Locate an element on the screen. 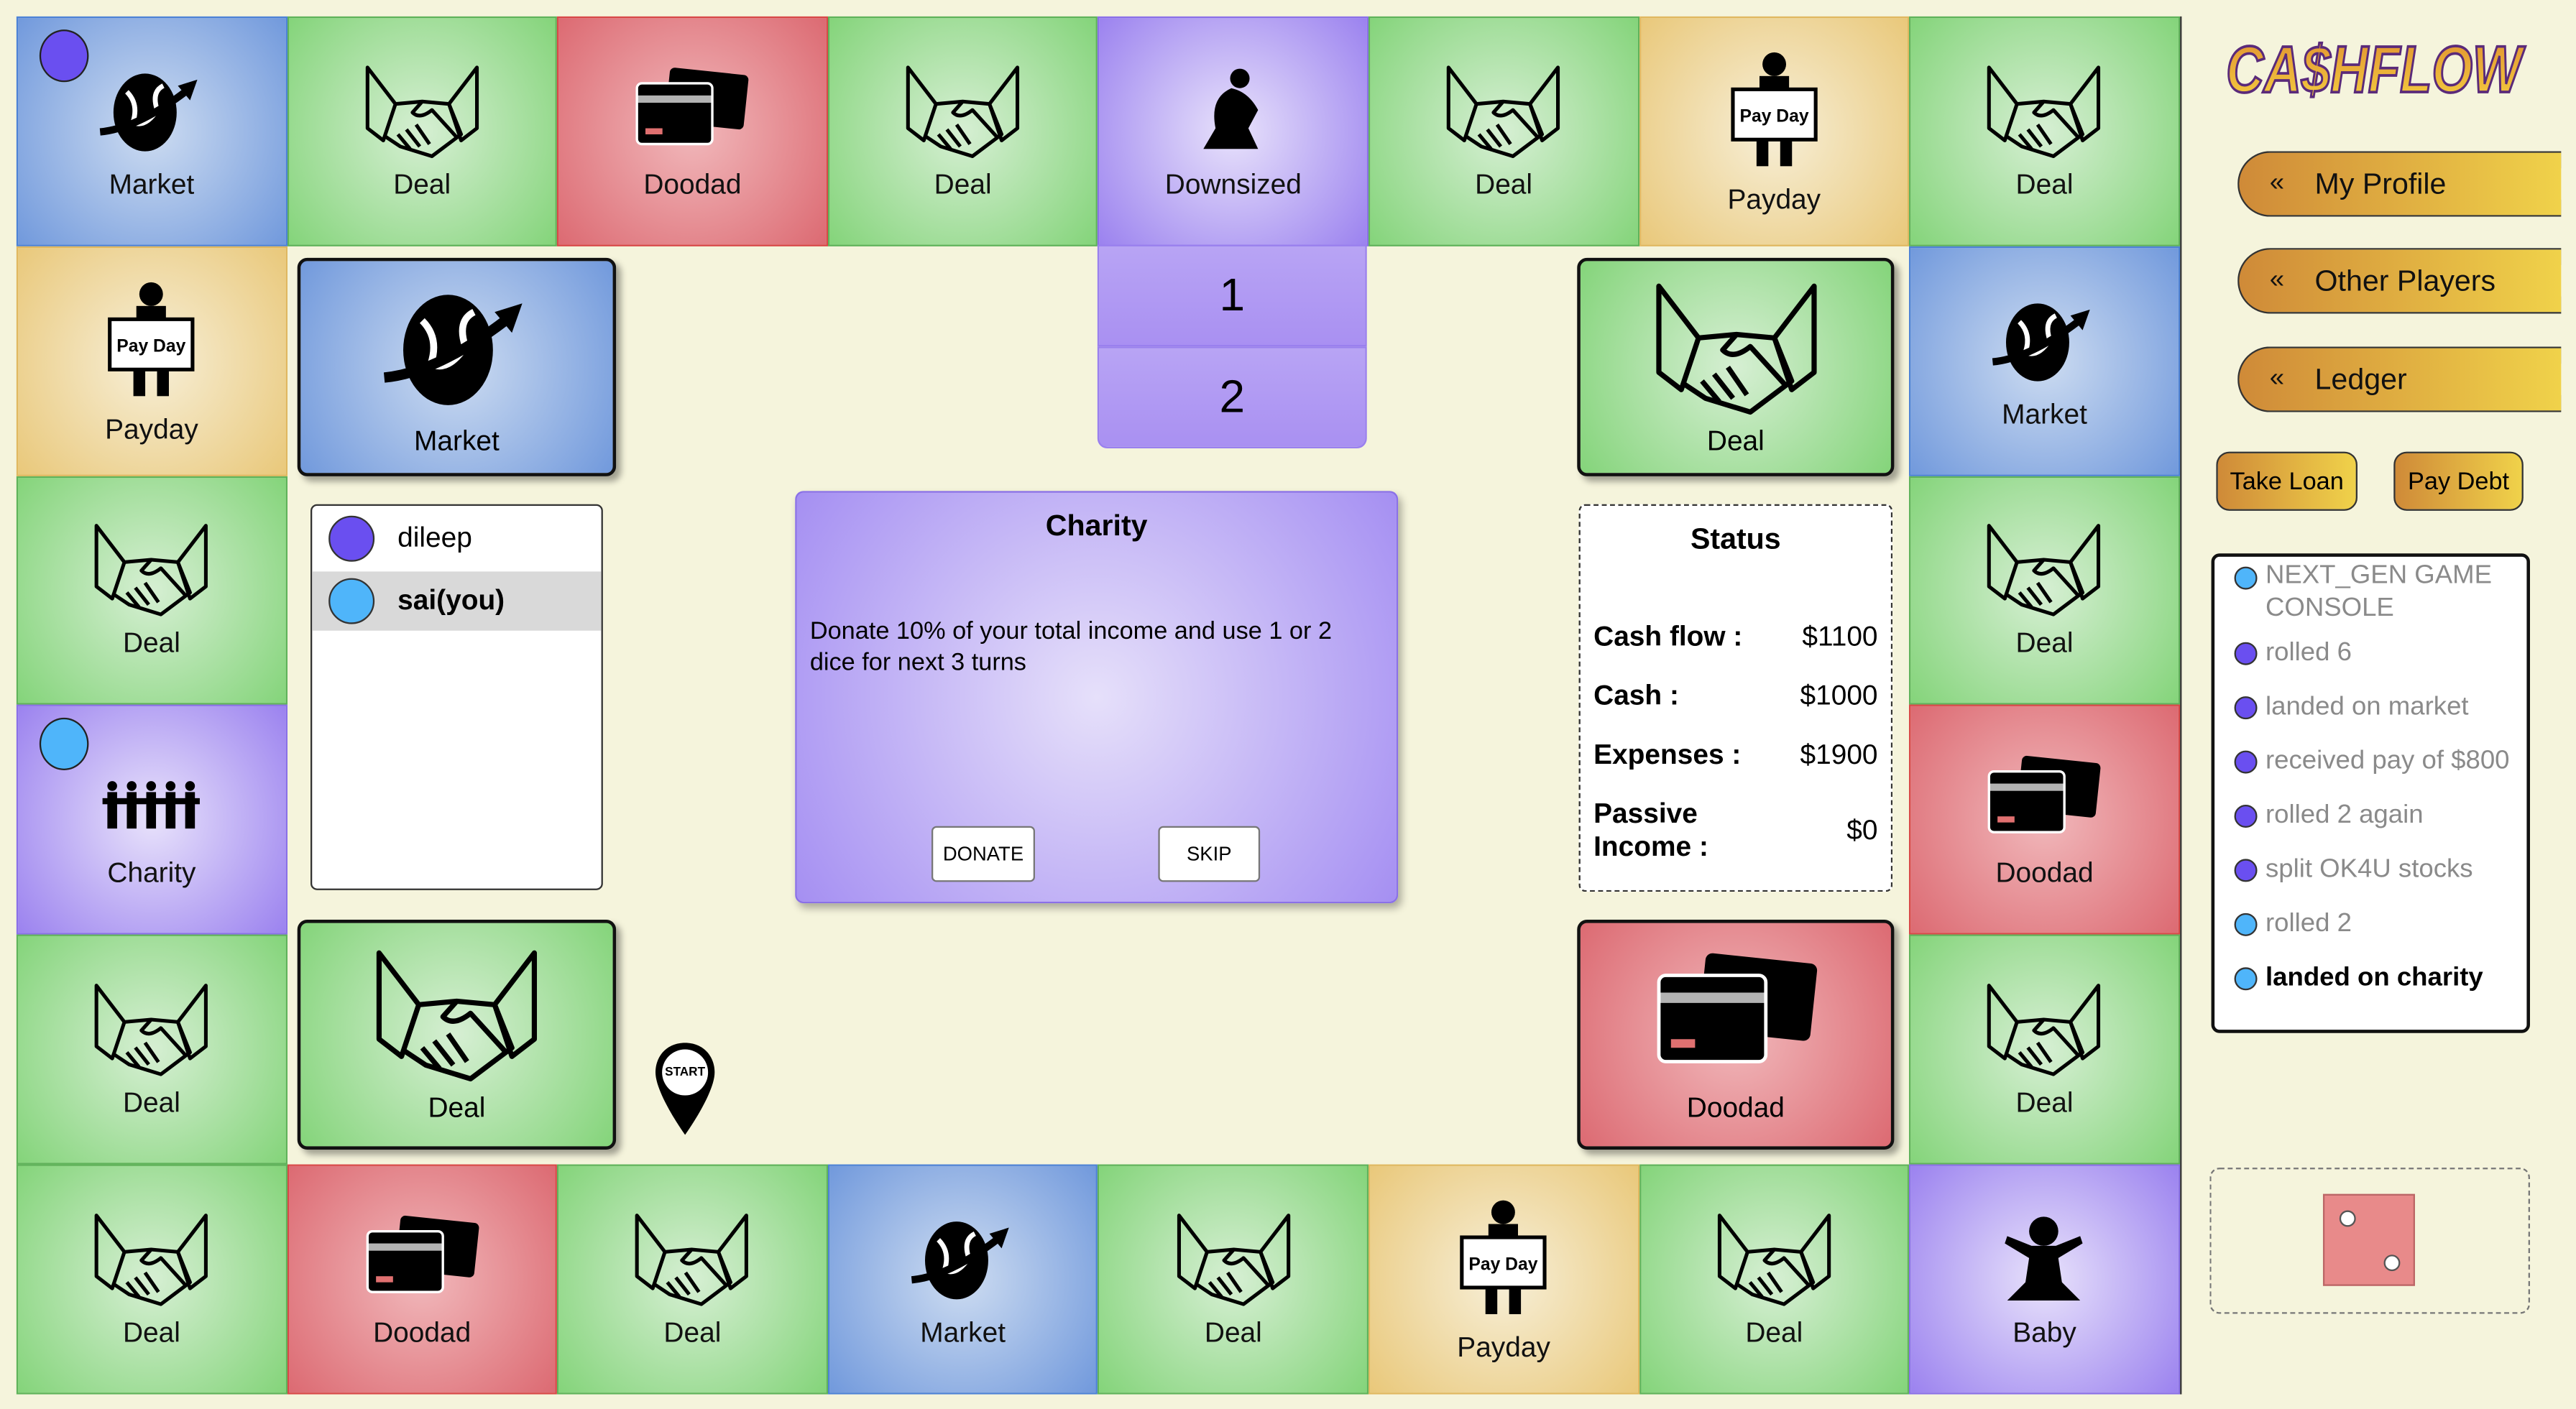 The height and width of the screenshot is (1409, 2576). baby-icon is located at coordinates (2044, 1258).